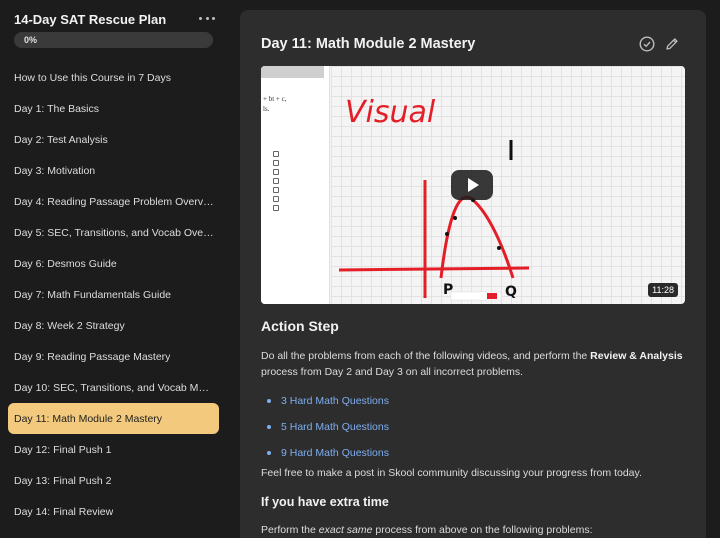 This screenshot has width=720, height=538. What do you see at coordinates (64, 511) in the screenshot?
I see `sidebar-item-label: Day 14: Final Review` at bounding box center [64, 511].